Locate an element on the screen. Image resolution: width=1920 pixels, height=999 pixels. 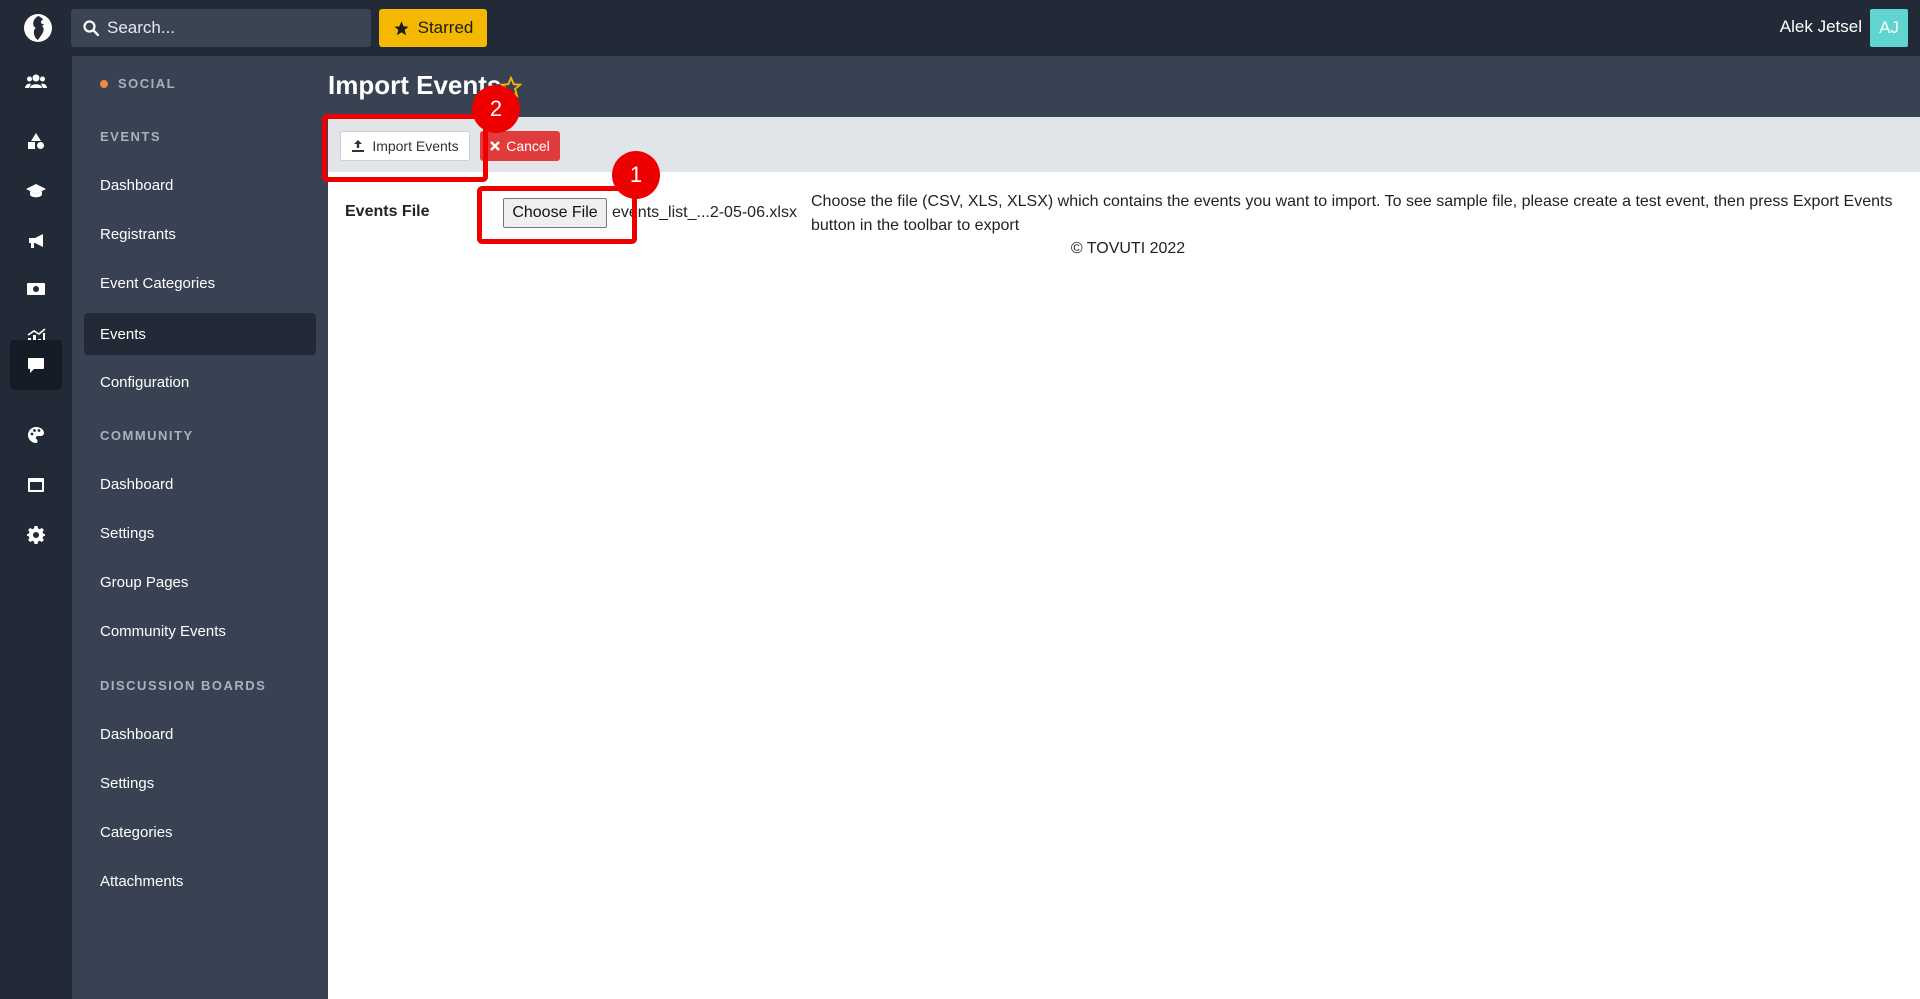
sidebar-item-group-pages: Group Pages is located at coordinates (200, 582).